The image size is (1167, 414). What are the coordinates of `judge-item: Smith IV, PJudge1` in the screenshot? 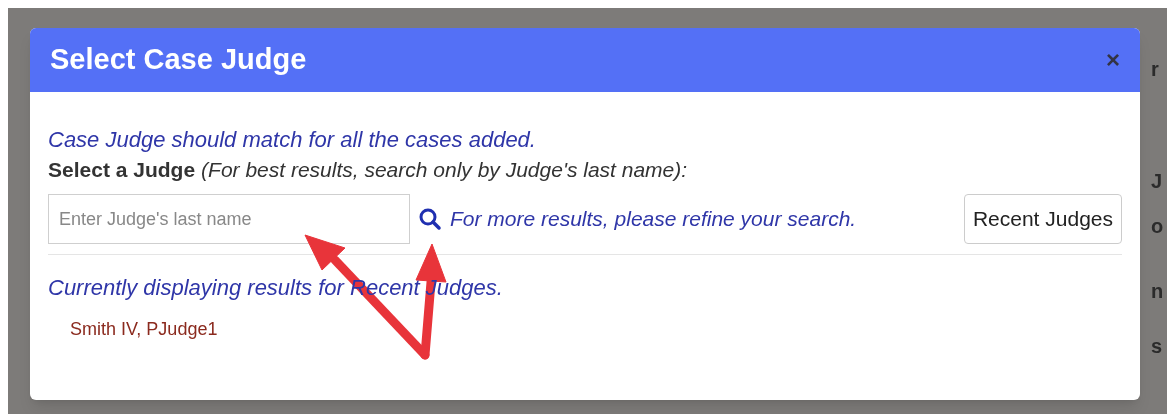 It's located at (596, 329).